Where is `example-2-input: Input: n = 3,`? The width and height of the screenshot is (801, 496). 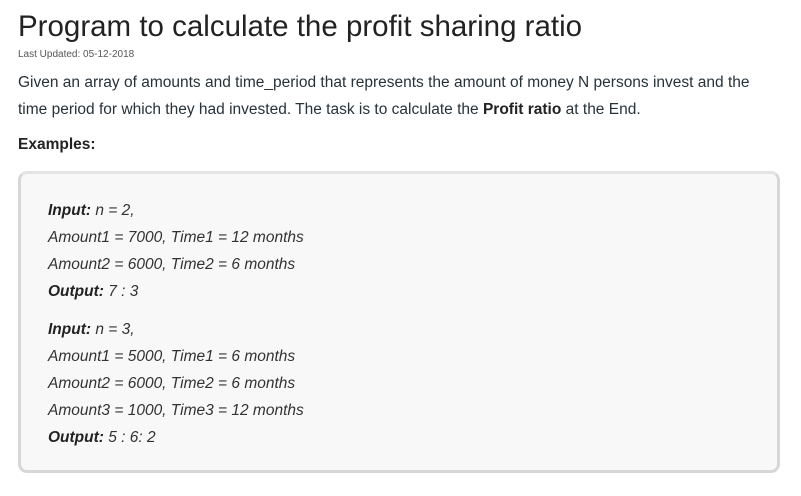
example-2-input: Input: n = 3, is located at coordinates (176, 329).